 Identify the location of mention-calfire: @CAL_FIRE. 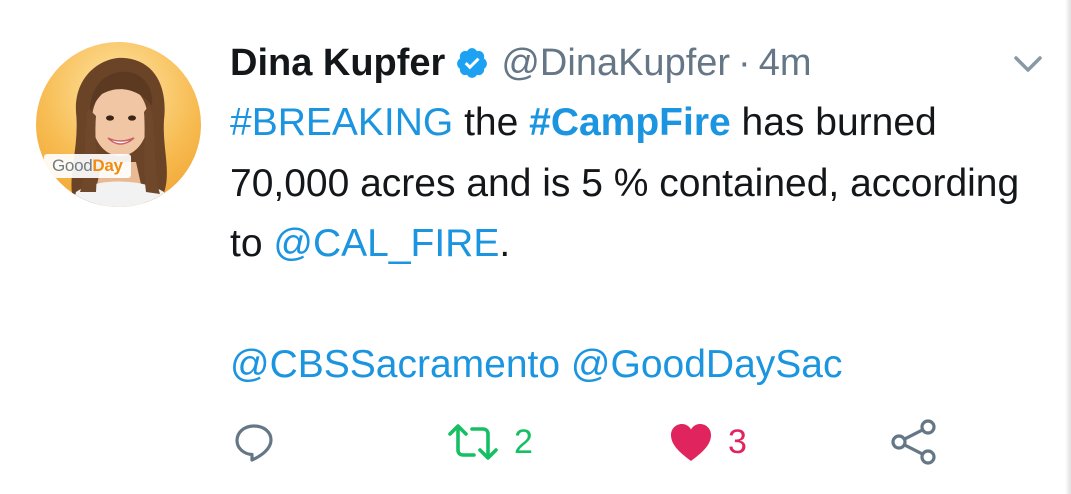
(386, 243).